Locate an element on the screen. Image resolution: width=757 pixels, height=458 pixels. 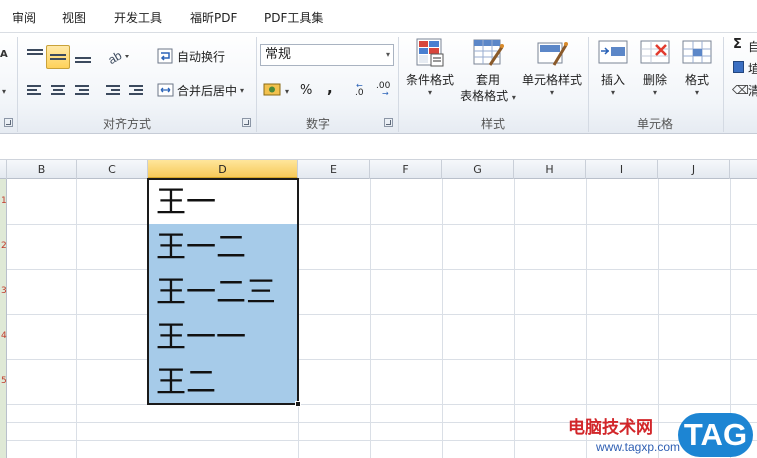
wrap-text-label: 自动换行 is located at coordinates (201, 56).